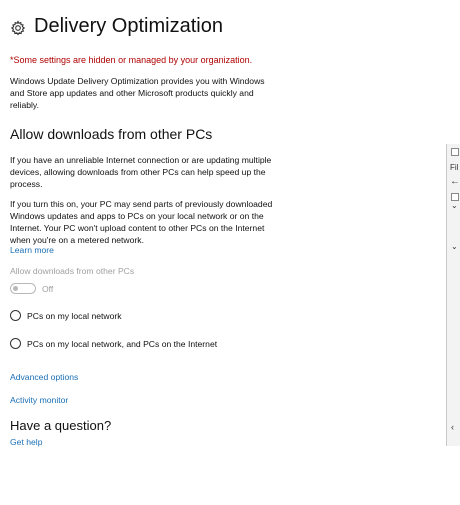 Image resolution: width=460 pixels, height=505 pixels. What do you see at coordinates (452, 427) in the screenshot?
I see `chevron-left-icon: ‹` at bounding box center [452, 427].